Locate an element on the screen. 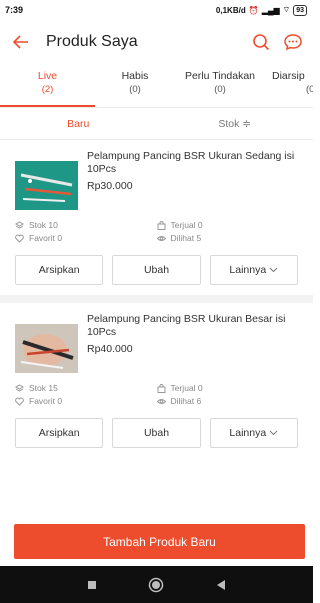  product-price: Rp40.000 is located at coordinates (110, 349).